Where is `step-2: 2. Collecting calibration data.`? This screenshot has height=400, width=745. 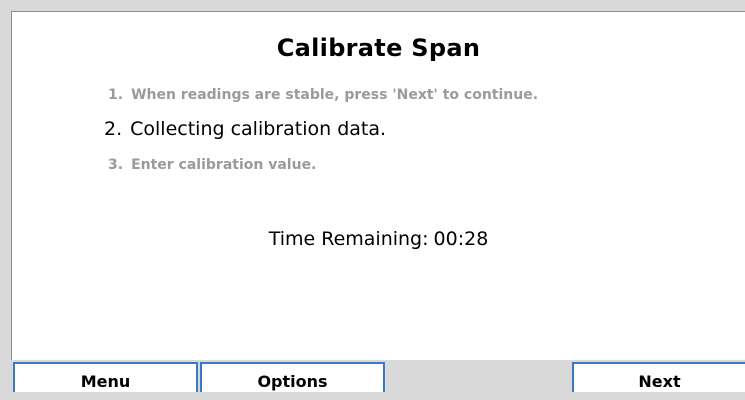
step-2: 2. Collecting calibration data. is located at coordinates (245, 129).